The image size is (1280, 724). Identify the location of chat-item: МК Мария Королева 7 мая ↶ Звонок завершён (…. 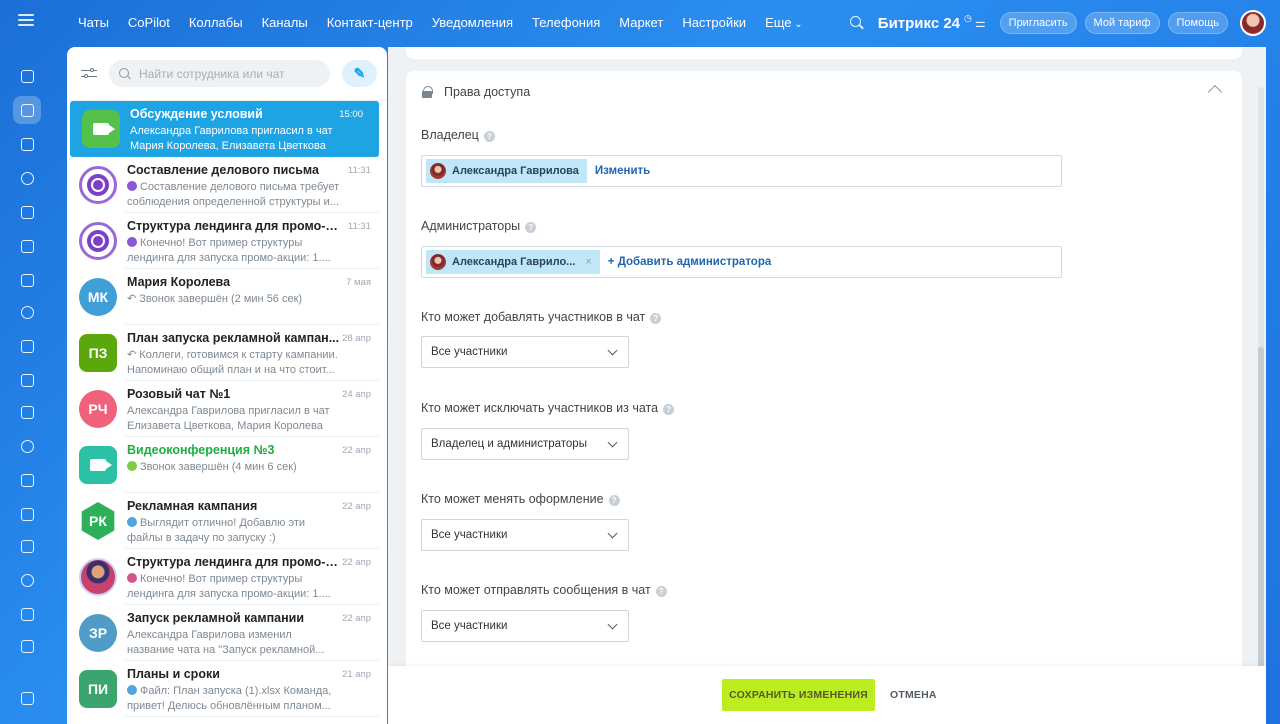
(227, 297).